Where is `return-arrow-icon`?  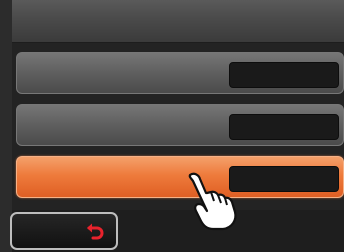 return-arrow-icon is located at coordinates (95, 231).